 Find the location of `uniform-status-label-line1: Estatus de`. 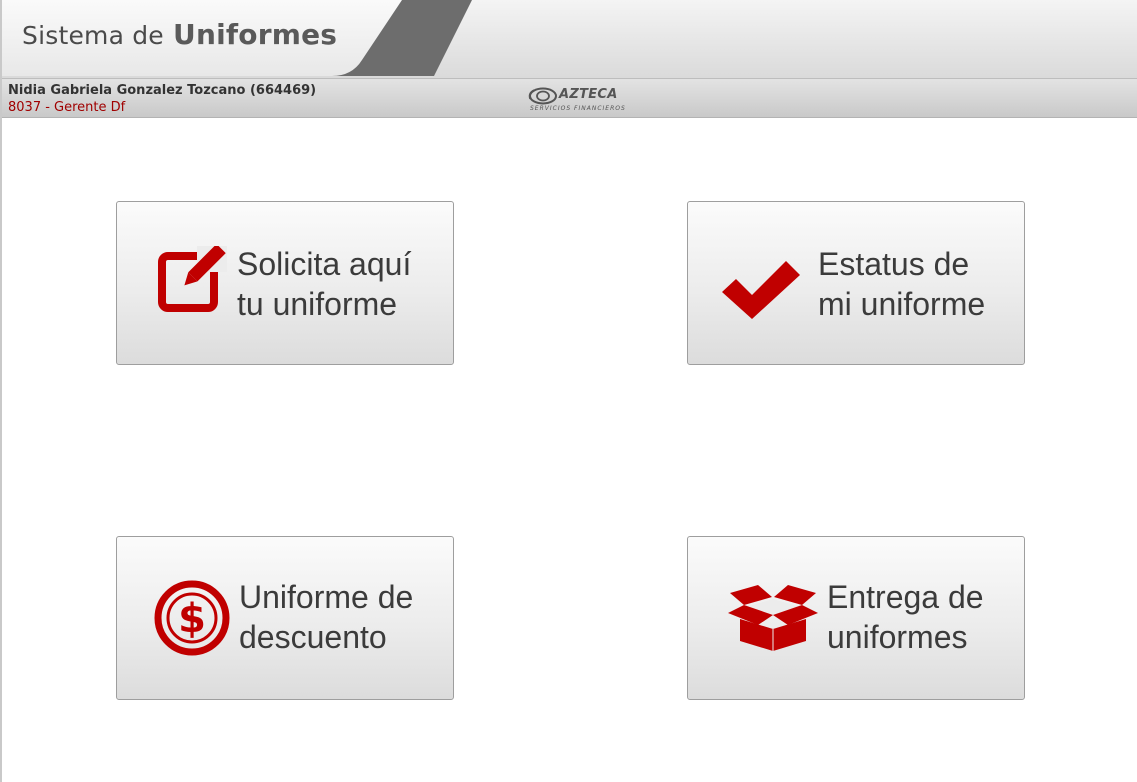

uniform-status-label-line1: Estatus de is located at coordinates (894, 264).